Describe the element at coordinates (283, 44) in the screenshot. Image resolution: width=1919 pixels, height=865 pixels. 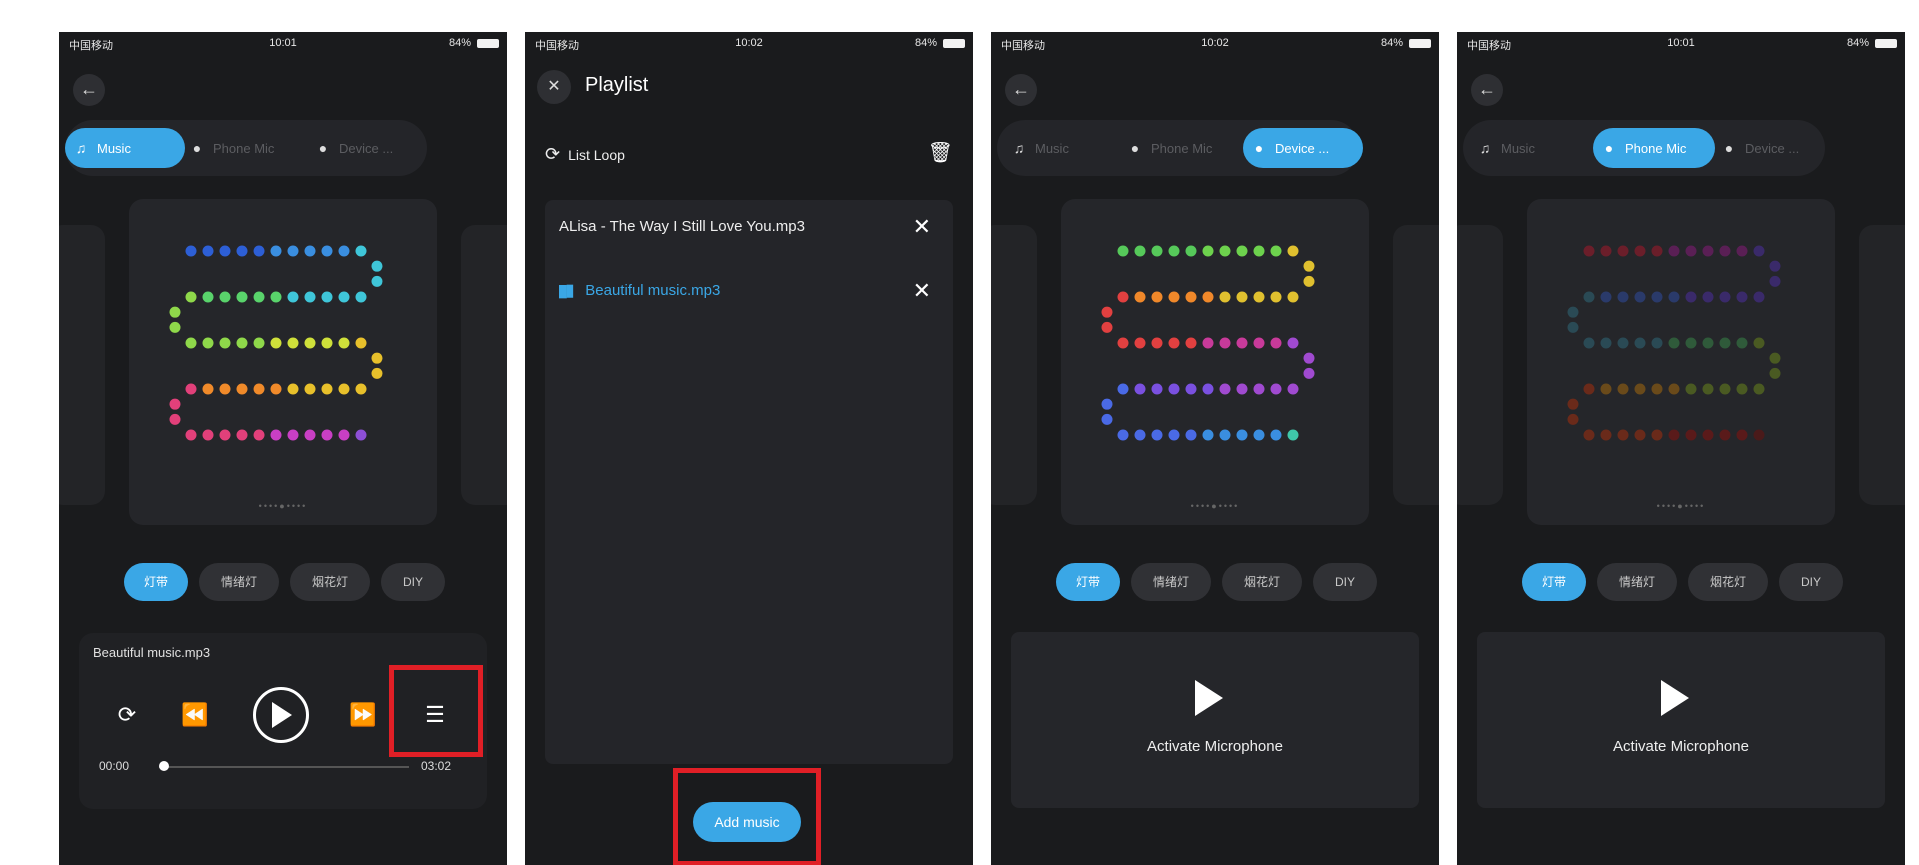
I see `status-bar: 中国移动 10:01 84%` at that location.